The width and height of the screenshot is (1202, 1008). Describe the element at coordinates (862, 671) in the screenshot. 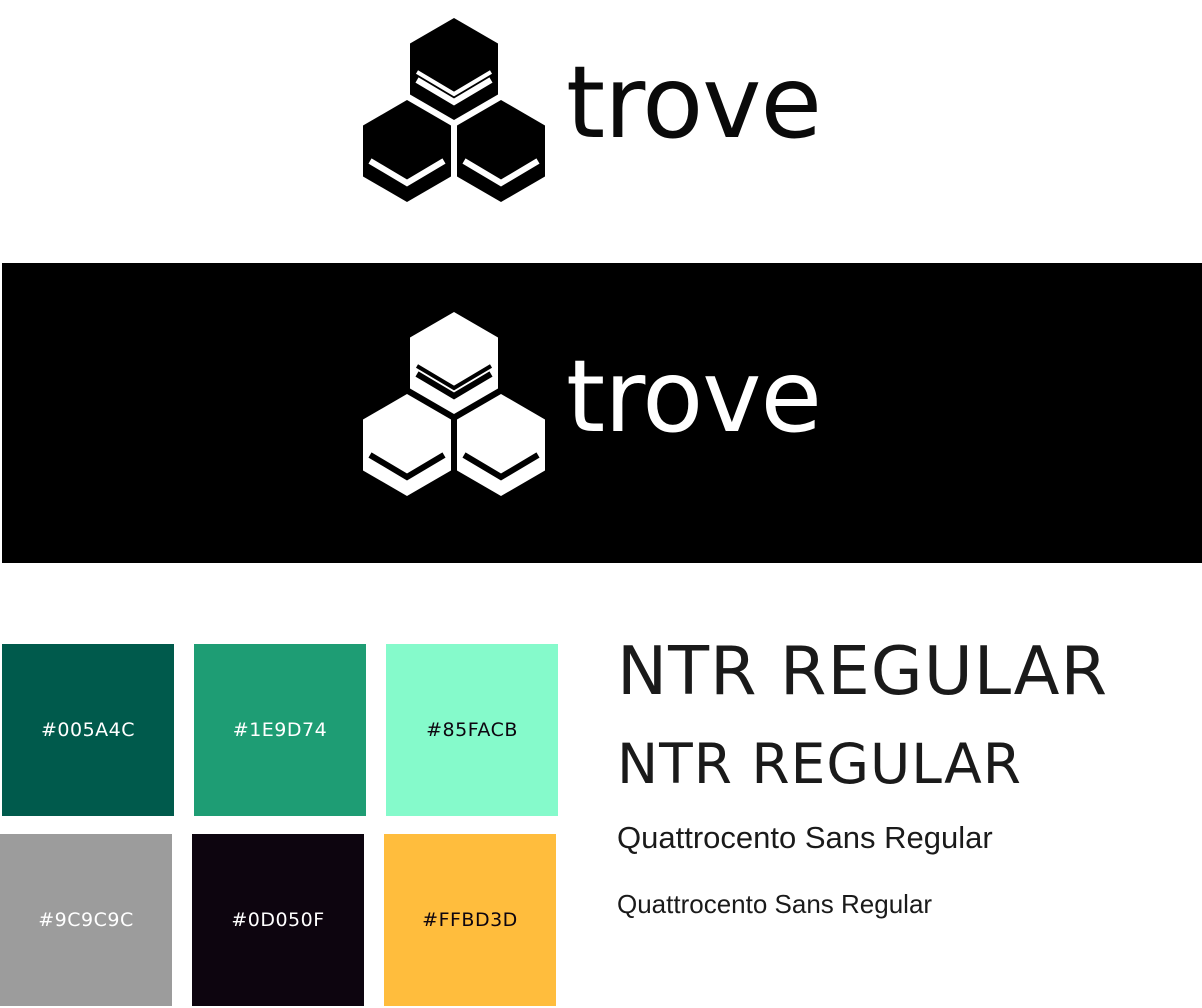

I see `typography-sample-heading-large: NTR REGULAR` at that location.